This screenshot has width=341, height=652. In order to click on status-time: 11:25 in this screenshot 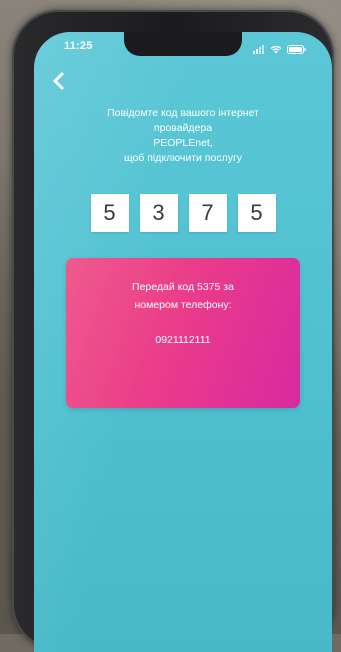, I will do `click(78, 46)`.